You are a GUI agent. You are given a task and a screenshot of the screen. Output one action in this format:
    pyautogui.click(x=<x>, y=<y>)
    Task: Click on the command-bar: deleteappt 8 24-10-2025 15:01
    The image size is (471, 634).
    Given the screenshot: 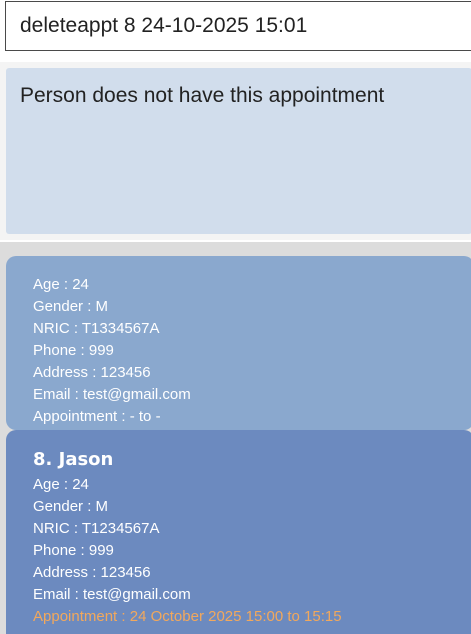 What is the action you would take?
    pyautogui.click(x=235, y=31)
    